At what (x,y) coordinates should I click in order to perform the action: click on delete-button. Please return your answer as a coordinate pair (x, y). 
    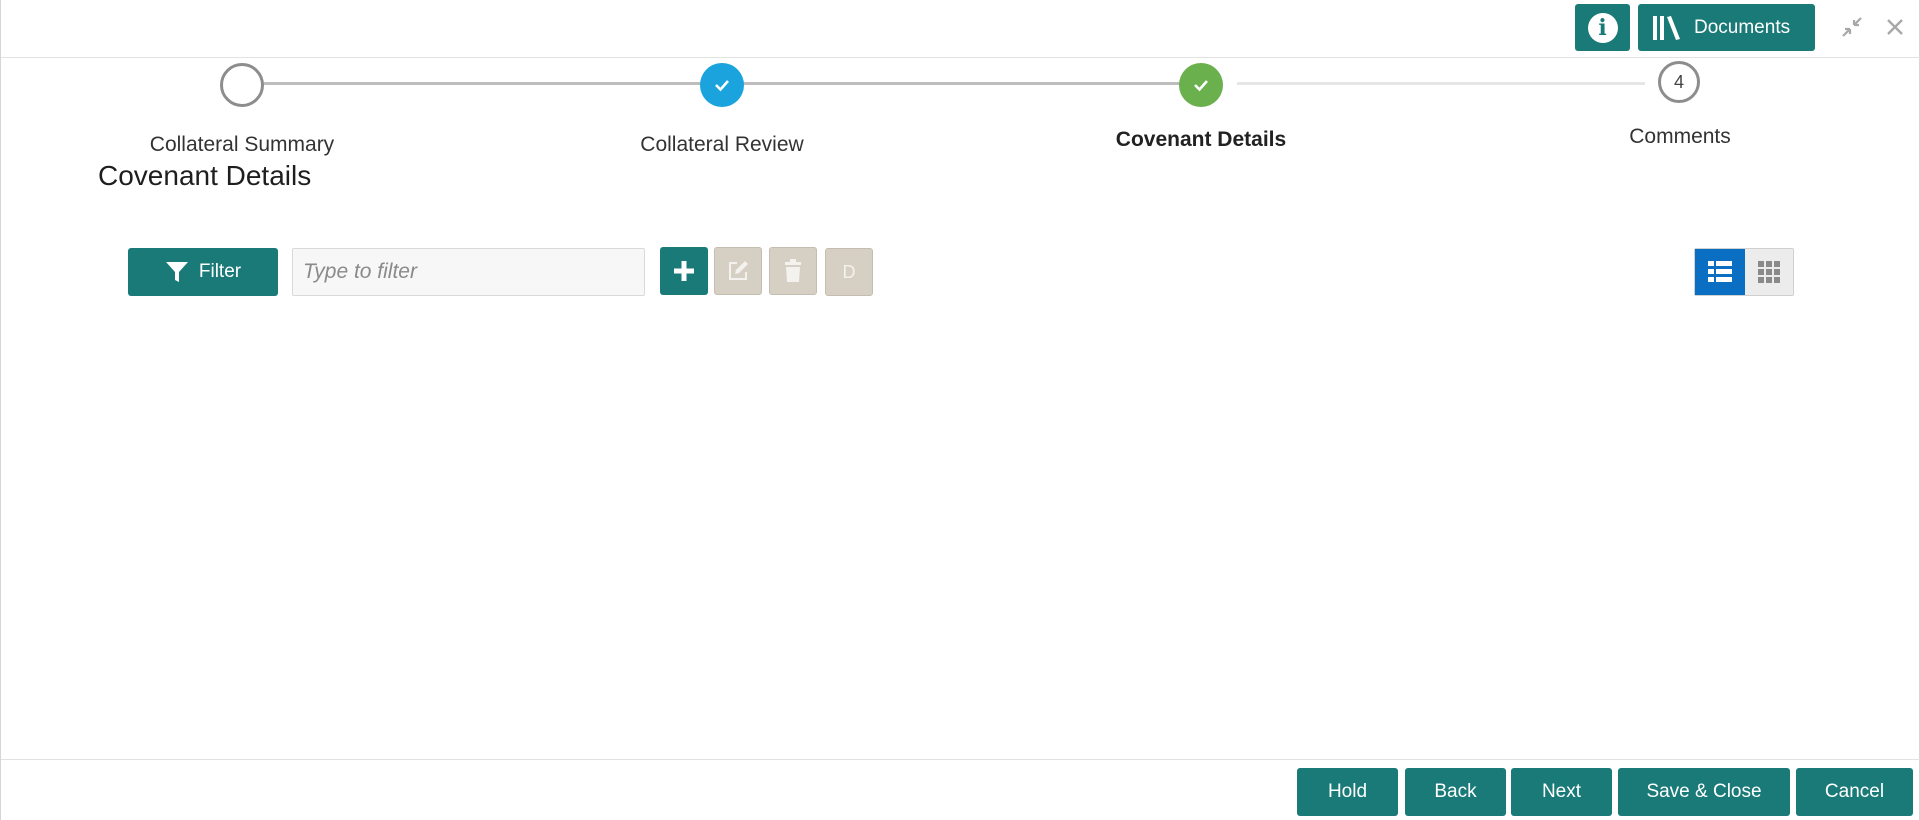
    Looking at the image, I should click on (793, 271).